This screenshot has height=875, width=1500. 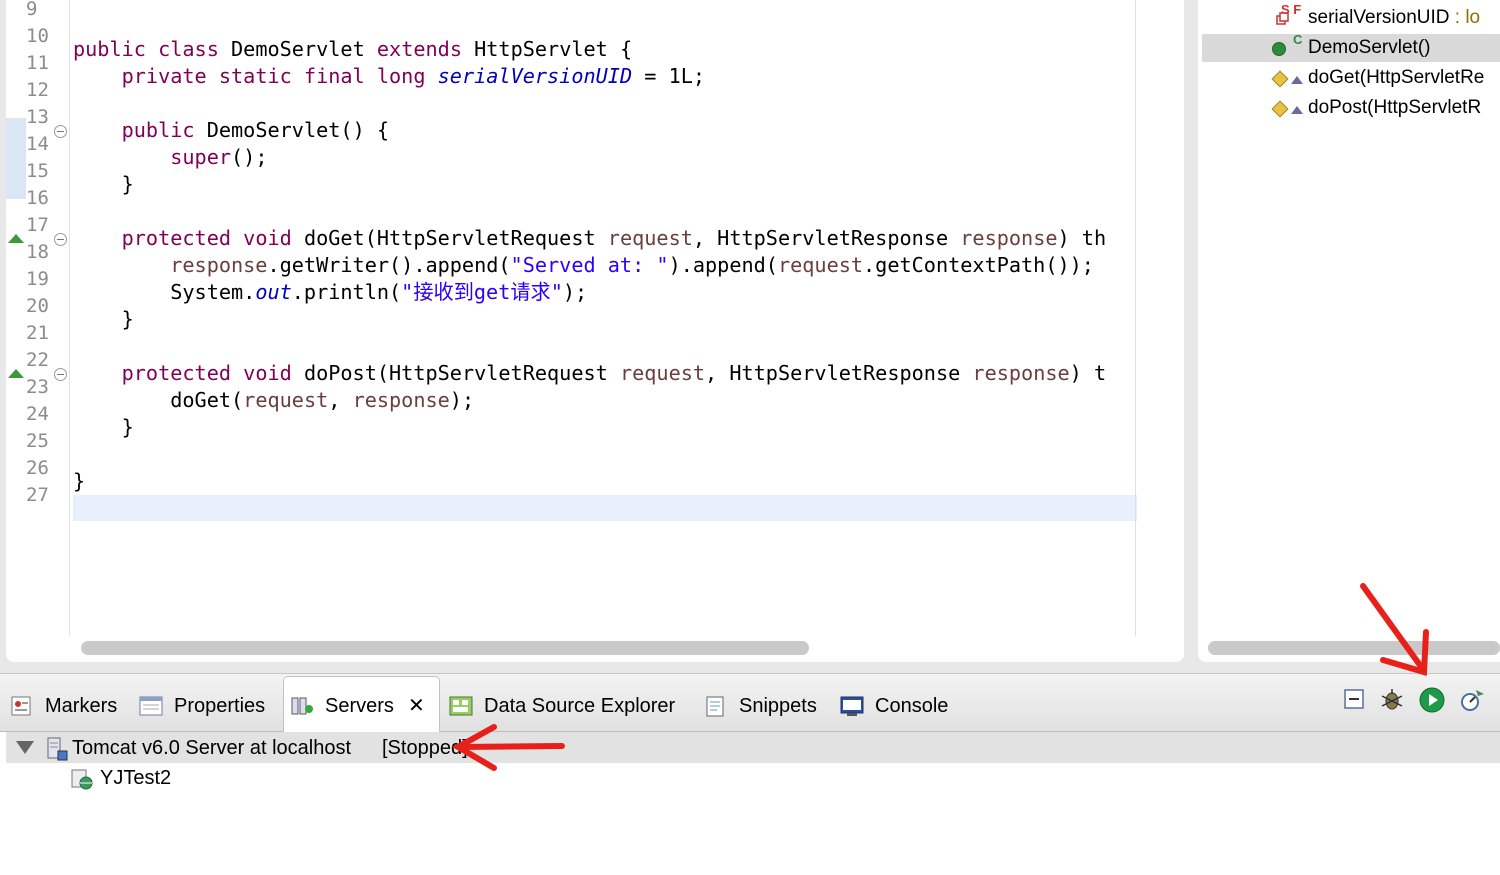 What do you see at coordinates (940, 677) in the screenshot?
I see `annotation-arrows` at bounding box center [940, 677].